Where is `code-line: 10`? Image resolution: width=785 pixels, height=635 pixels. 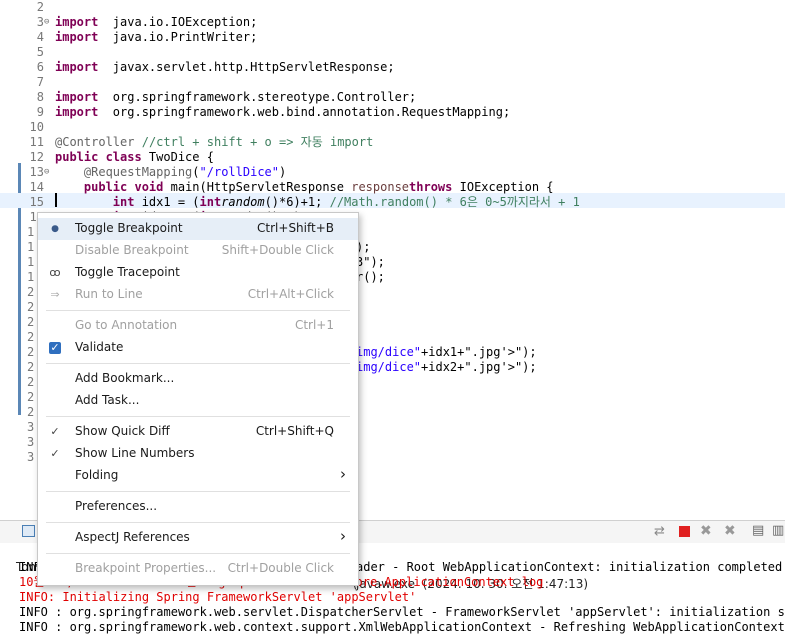
code-line: 10 is located at coordinates (392, 127).